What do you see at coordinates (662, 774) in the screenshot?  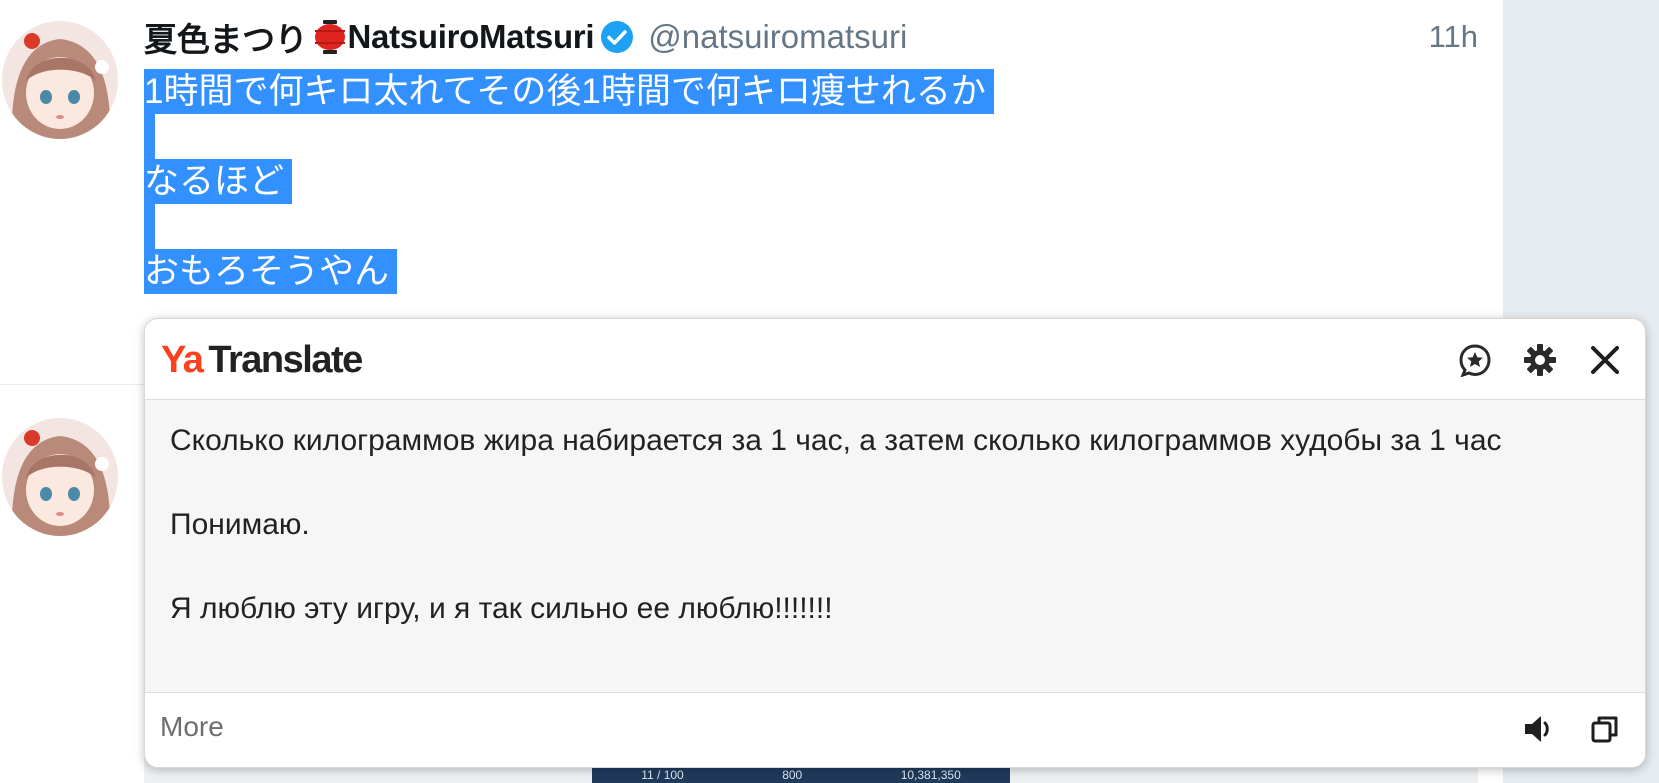 I see `media-stat: 11 / 100` at bounding box center [662, 774].